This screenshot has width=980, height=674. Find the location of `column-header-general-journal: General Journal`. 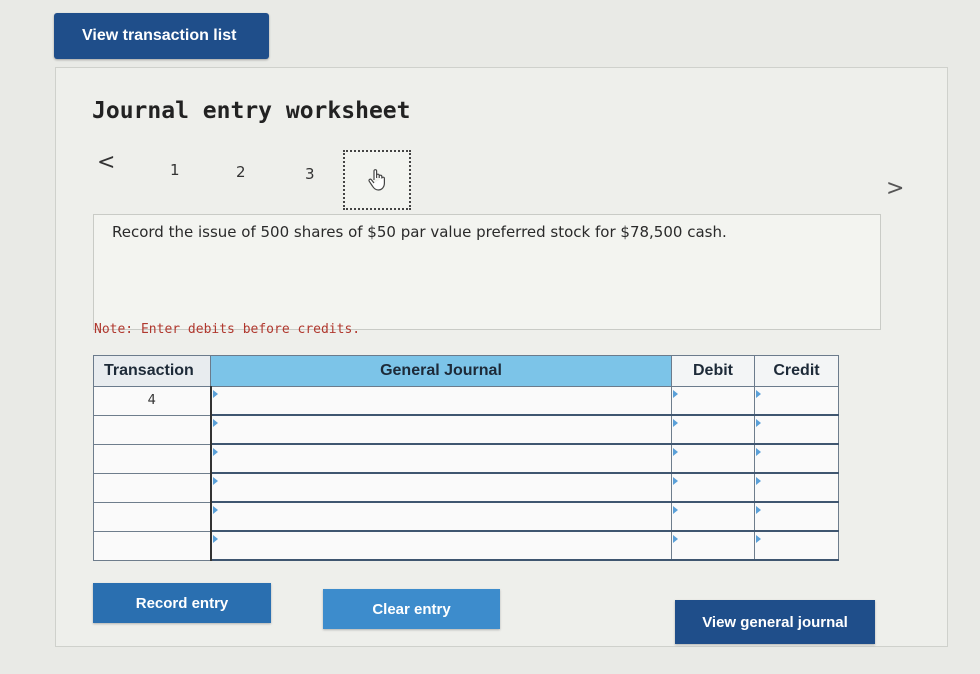

column-header-general-journal: General Journal is located at coordinates (441, 371).